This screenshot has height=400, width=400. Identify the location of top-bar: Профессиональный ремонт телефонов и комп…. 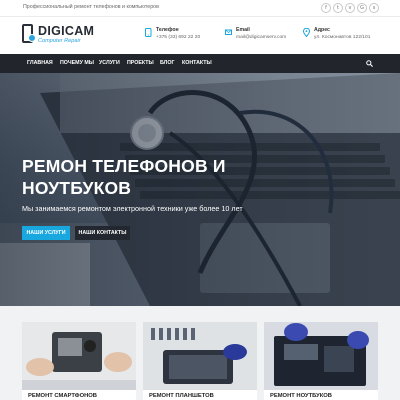
(200, 8).